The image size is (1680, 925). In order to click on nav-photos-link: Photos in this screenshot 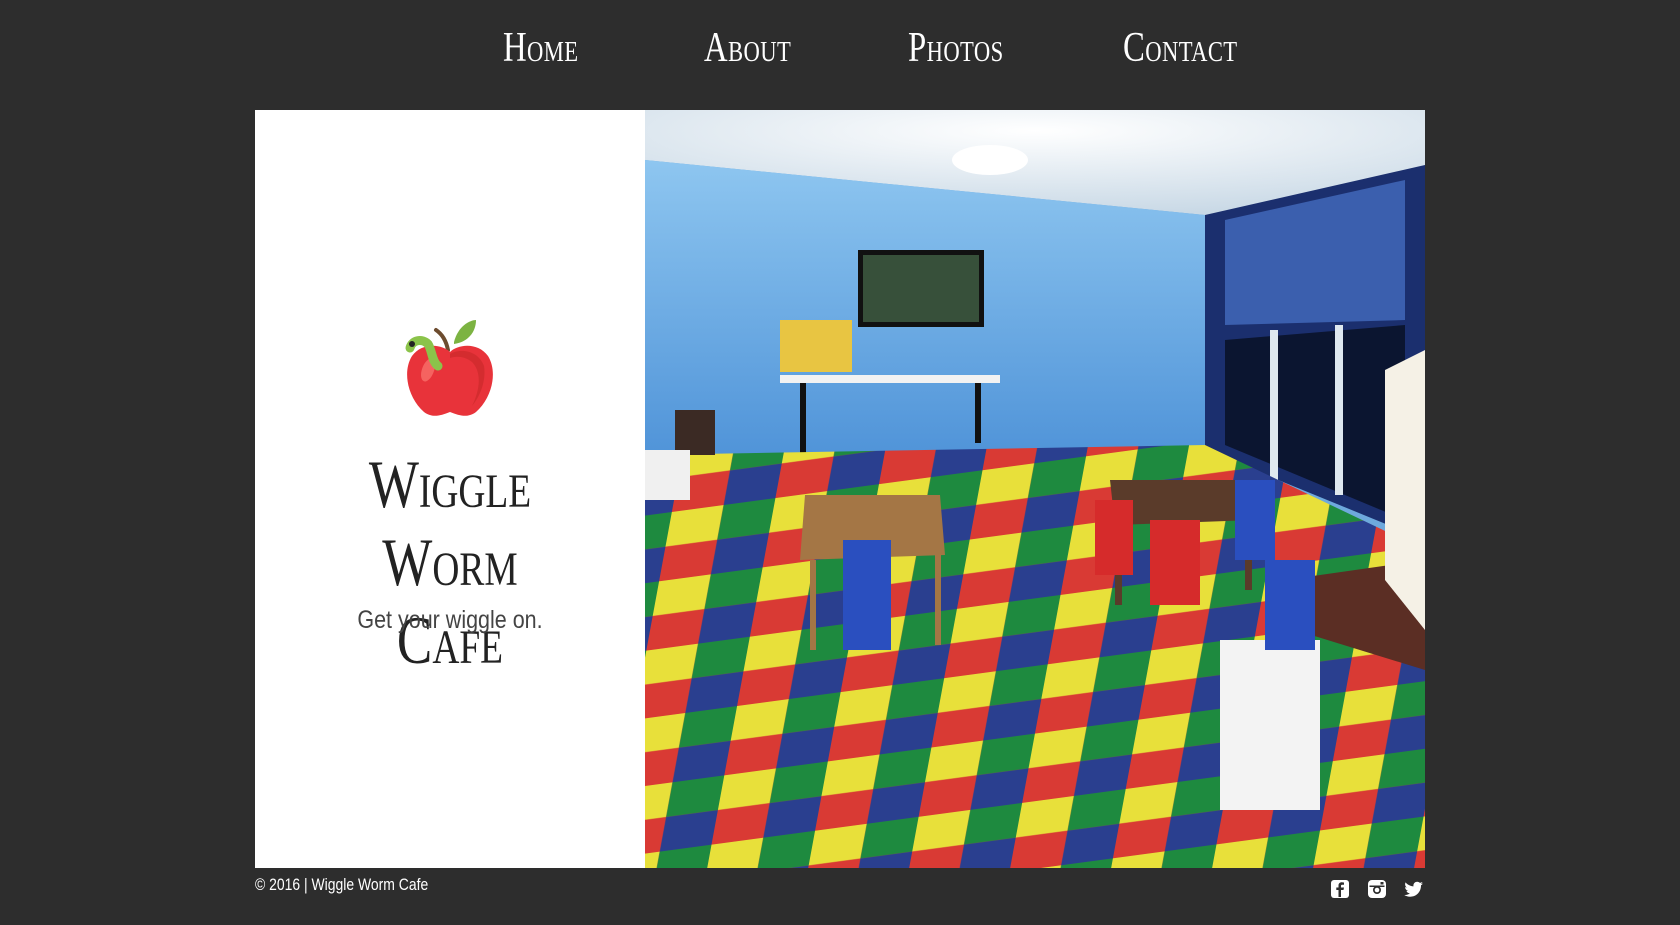, I will do `click(956, 48)`.